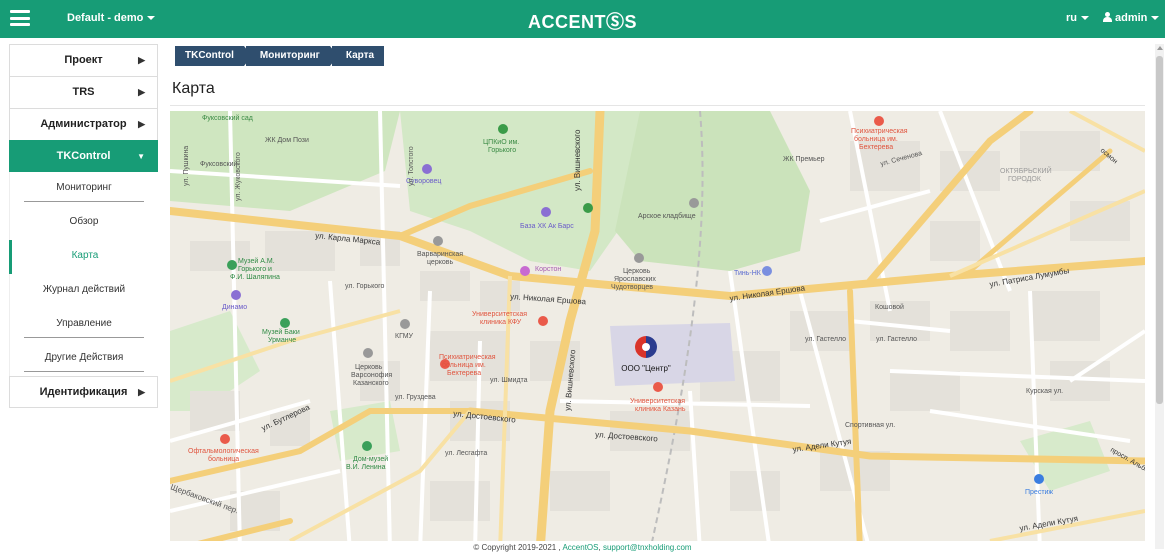 The image size is (1165, 555). Describe the element at coordinates (1159, 230) in the screenshot. I see `scrollbar-thumb` at that location.